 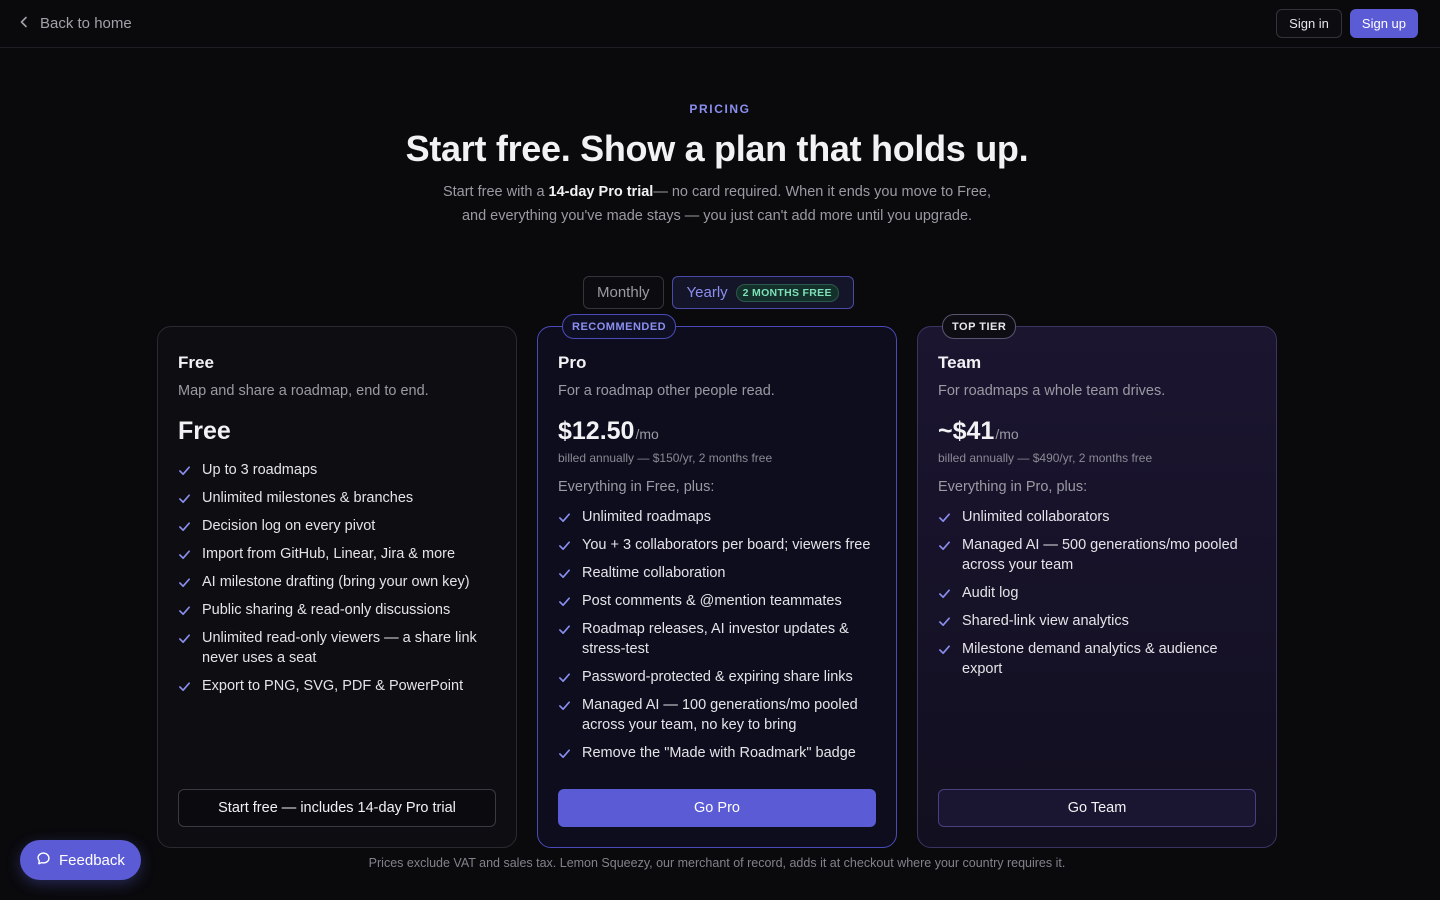 What do you see at coordinates (1036, 517) in the screenshot?
I see `feature-text: Unlimited collaborators` at bounding box center [1036, 517].